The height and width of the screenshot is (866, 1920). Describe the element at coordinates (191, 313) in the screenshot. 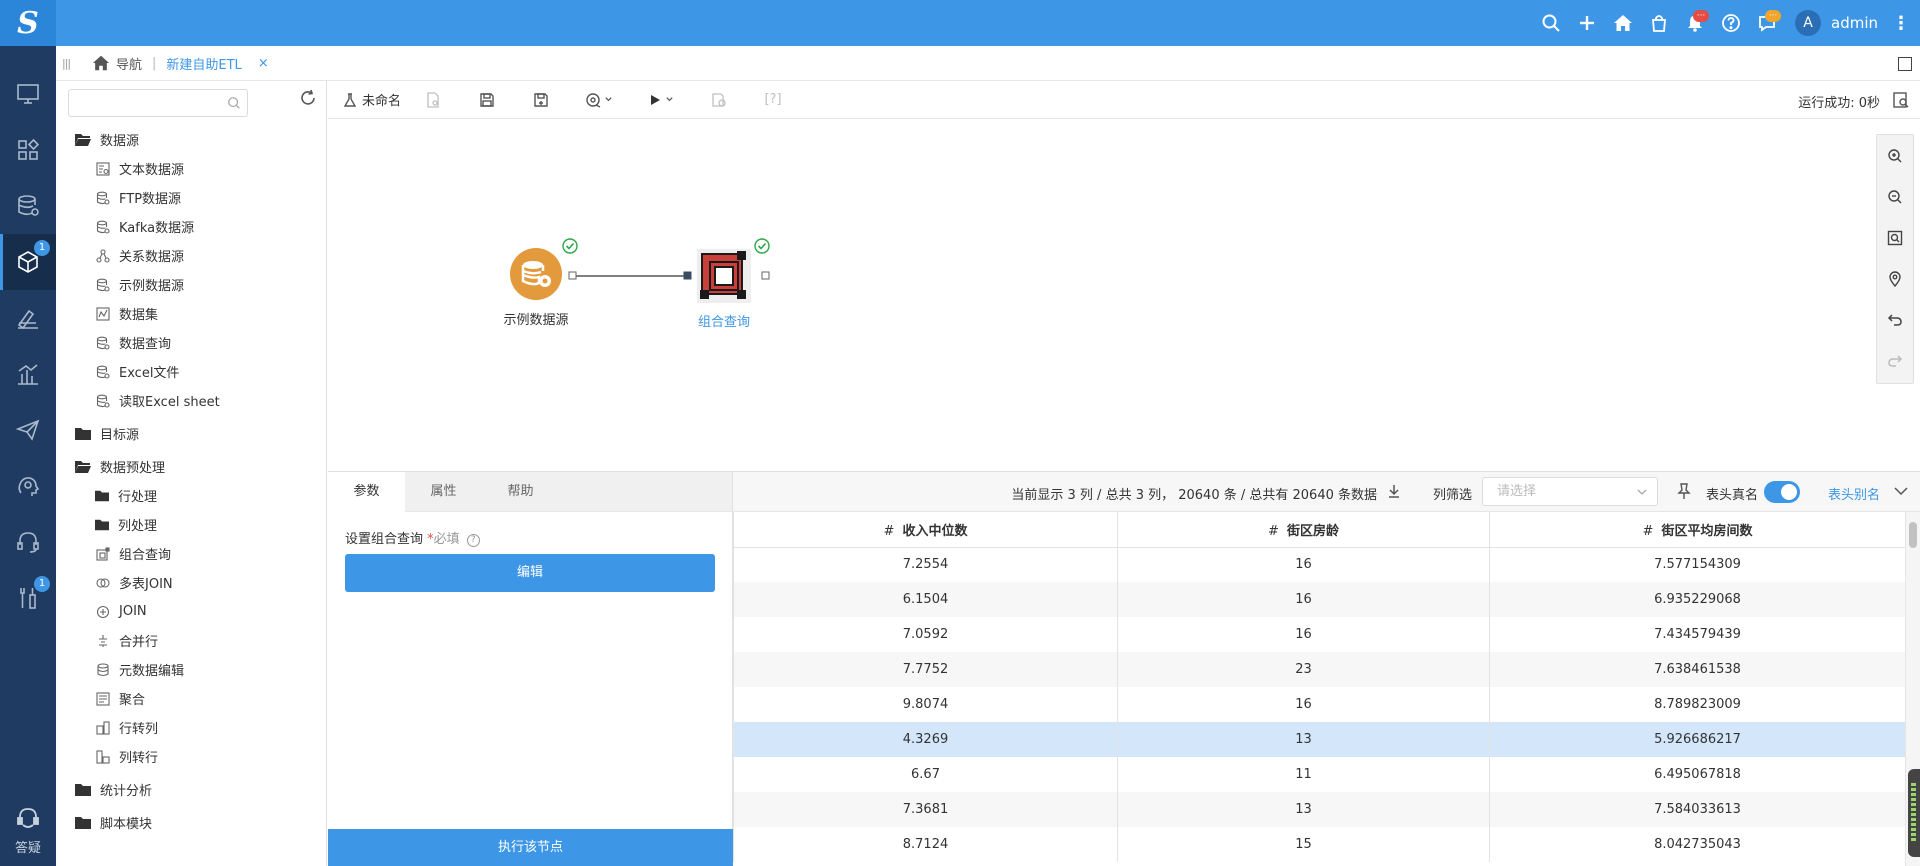

I see `tree-item: 数据集` at that location.